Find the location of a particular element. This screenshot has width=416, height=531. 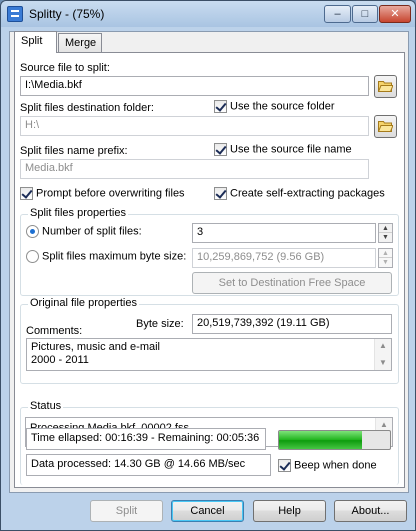

name-prefix-label: Split files name prefix: is located at coordinates (74, 151).